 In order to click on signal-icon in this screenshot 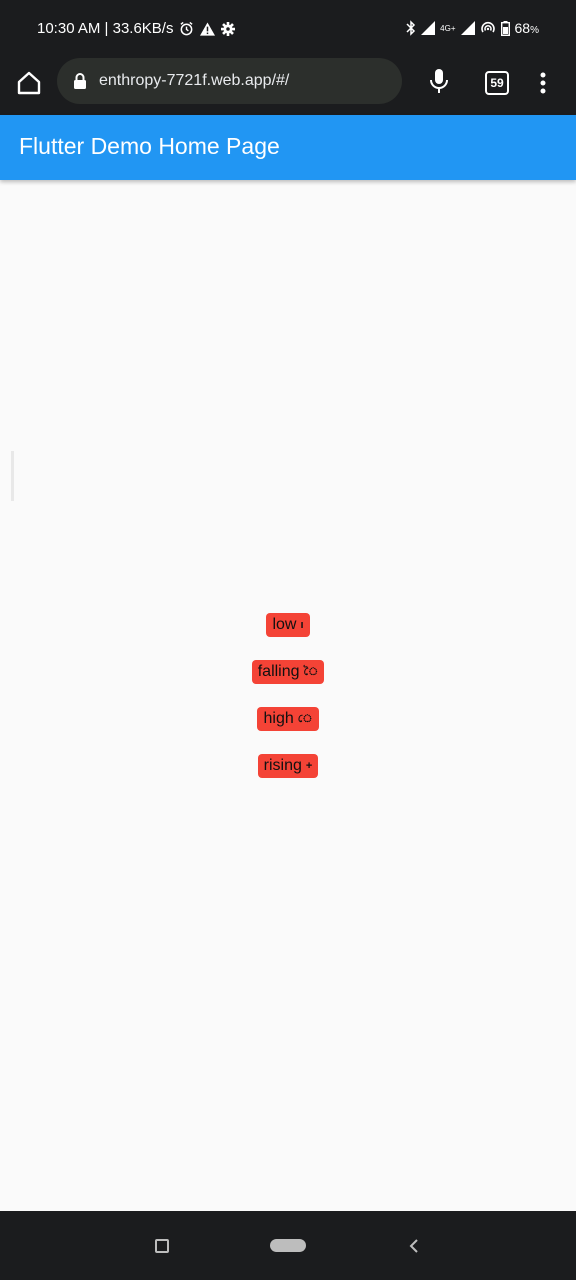, I will do `click(428, 28)`.